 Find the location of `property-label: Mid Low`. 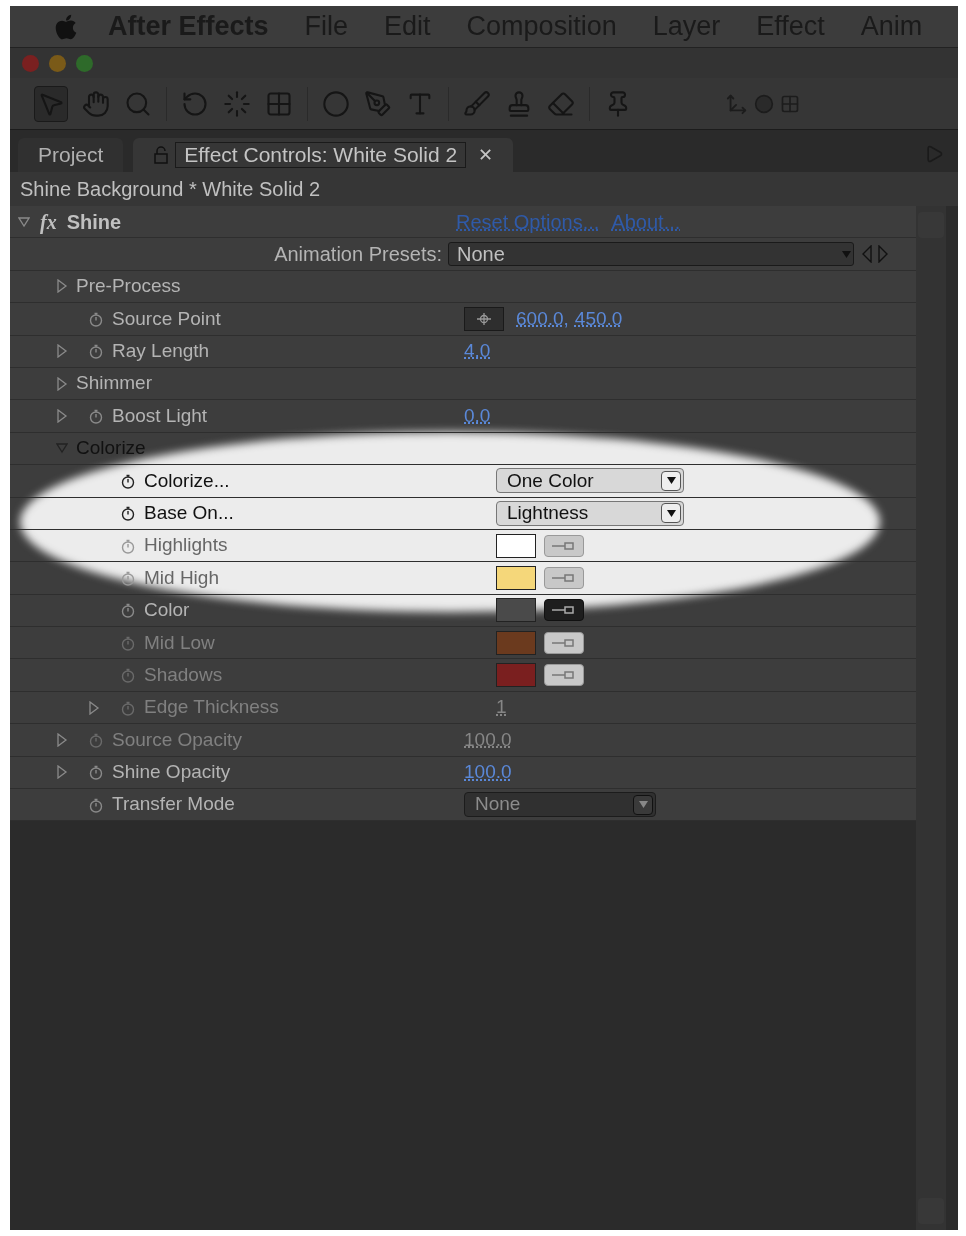

property-label: Mid Low is located at coordinates (179, 642).